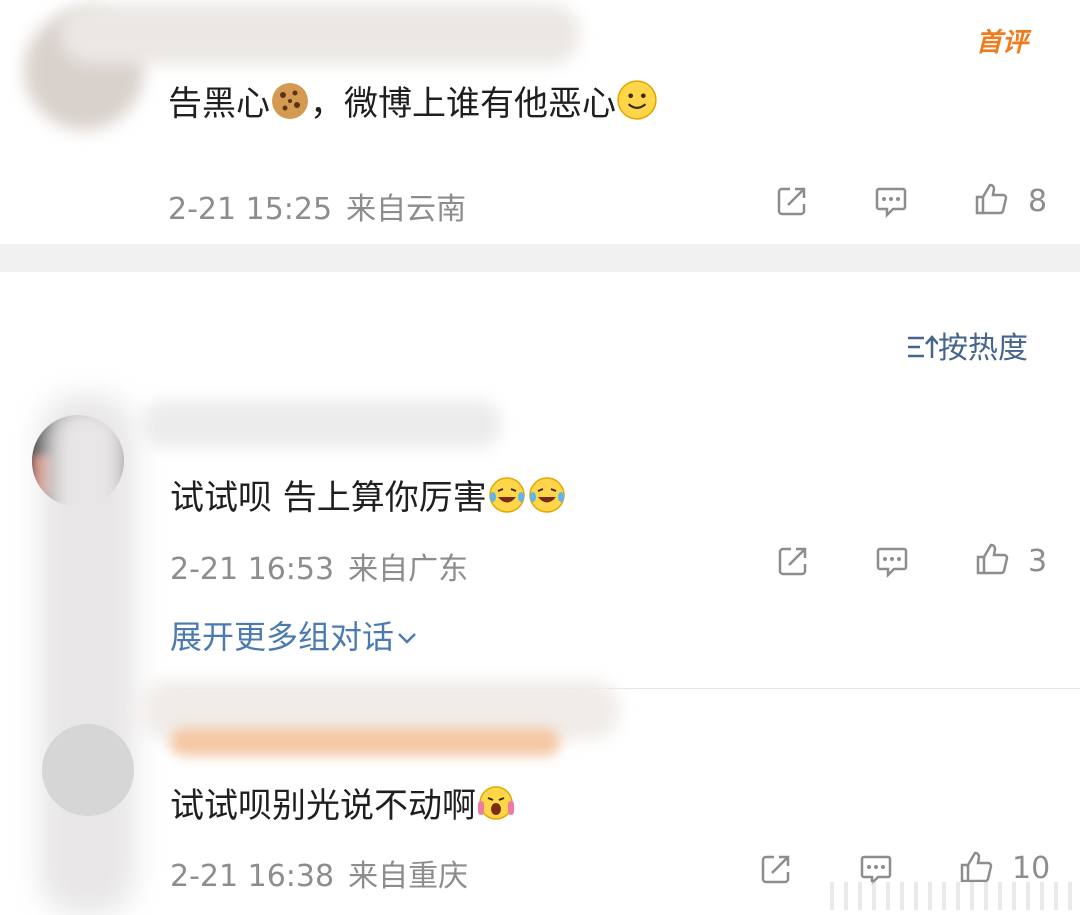 This screenshot has width=1080, height=915. What do you see at coordinates (1002, 43) in the screenshot?
I see `first-comment-badge: 首评` at bounding box center [1002, 43].